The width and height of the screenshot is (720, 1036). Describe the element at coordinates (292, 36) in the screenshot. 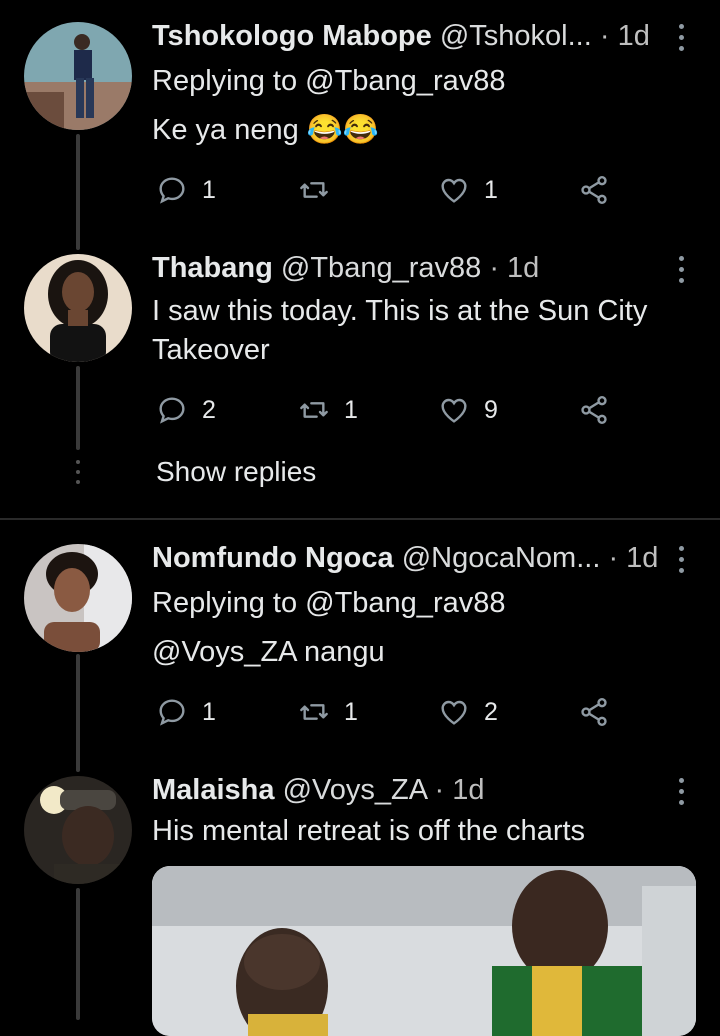

I see `display-name: Tshokologo Mabope` at that location.